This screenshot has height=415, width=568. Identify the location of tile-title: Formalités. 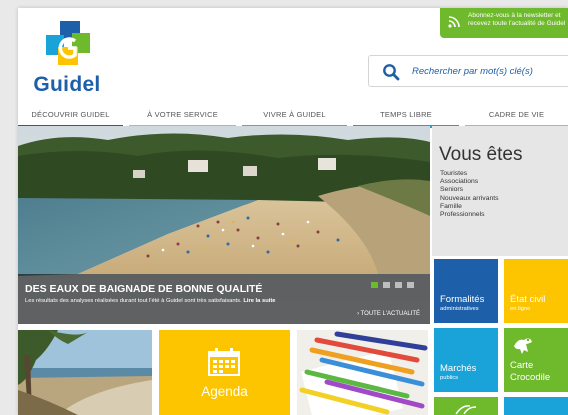
(462, 299).